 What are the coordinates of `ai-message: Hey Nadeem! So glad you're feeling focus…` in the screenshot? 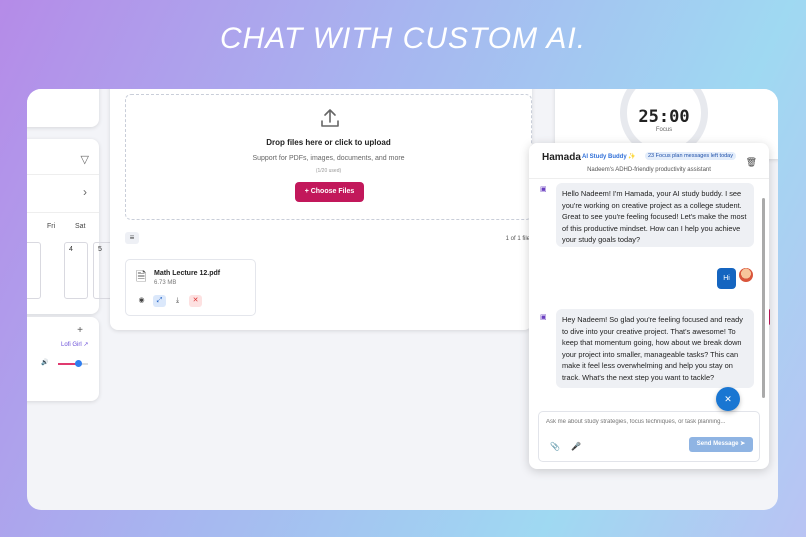 It's located at (655, 348).